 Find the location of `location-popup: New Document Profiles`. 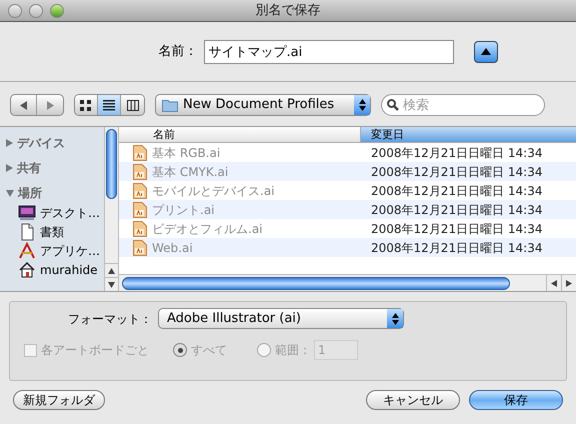

location-popup: New Document Profiles is located at coordinates (263, 105).